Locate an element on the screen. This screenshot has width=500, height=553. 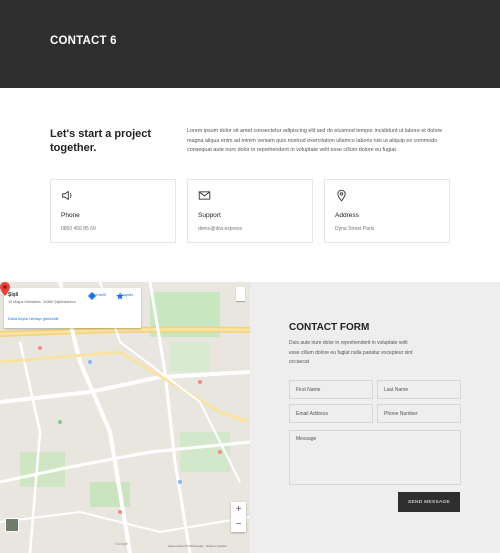
form-title: CONTACT FORM is located at coordinates (329, 327).